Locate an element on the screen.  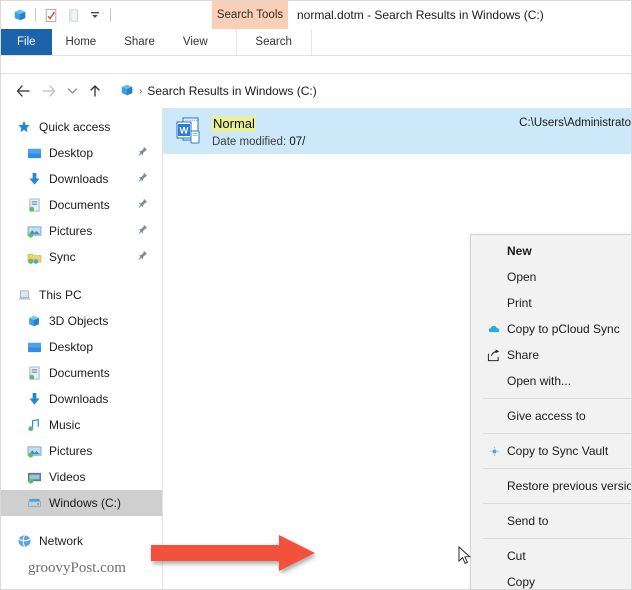
forward-button is located at coordinates (49, 91).